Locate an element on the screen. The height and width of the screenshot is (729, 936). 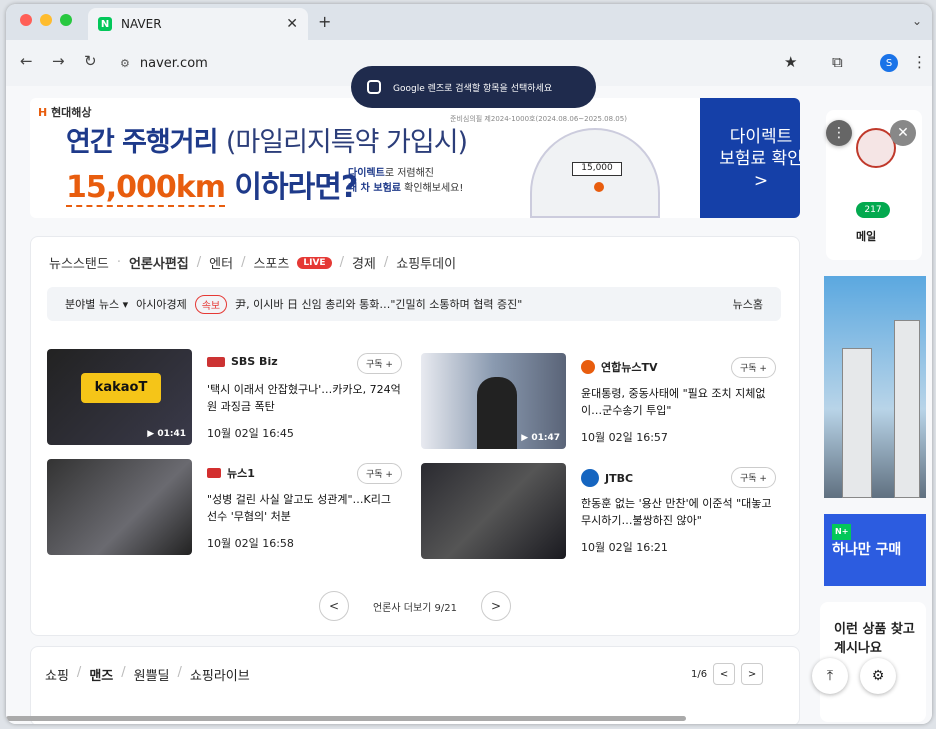
news-headline: 윤대통령, 중동사태에 "필요 조치 지체없이…군수송기 투입" is located at coordinates (678, 402).